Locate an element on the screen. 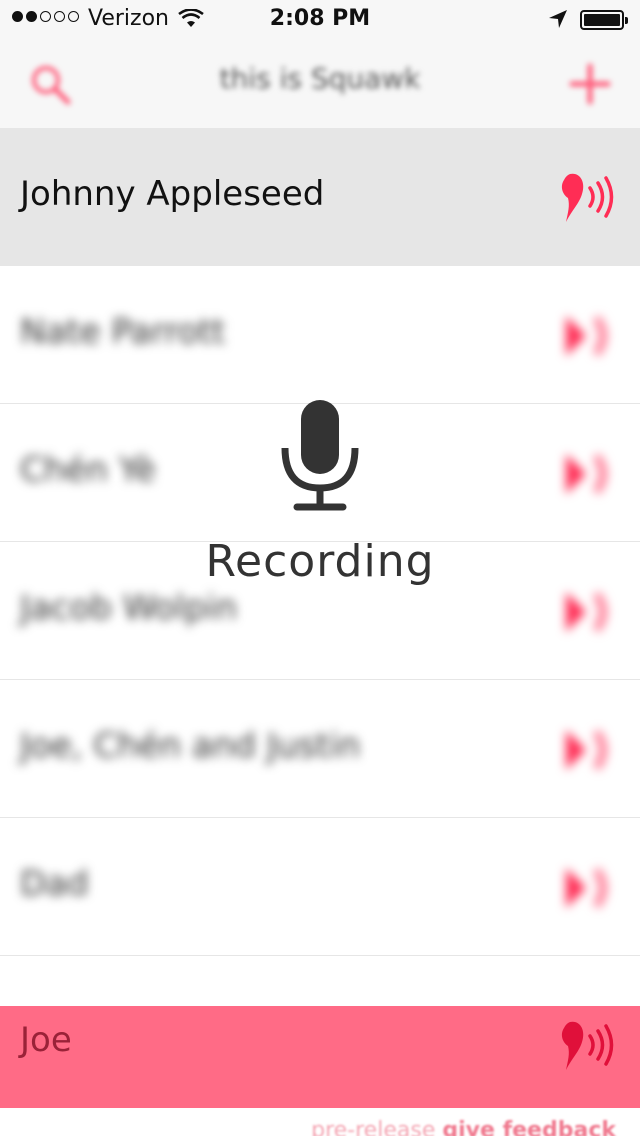 This screenshot has height=1136, width=640. location-arrow-icon is located at coordinates (558, 19).